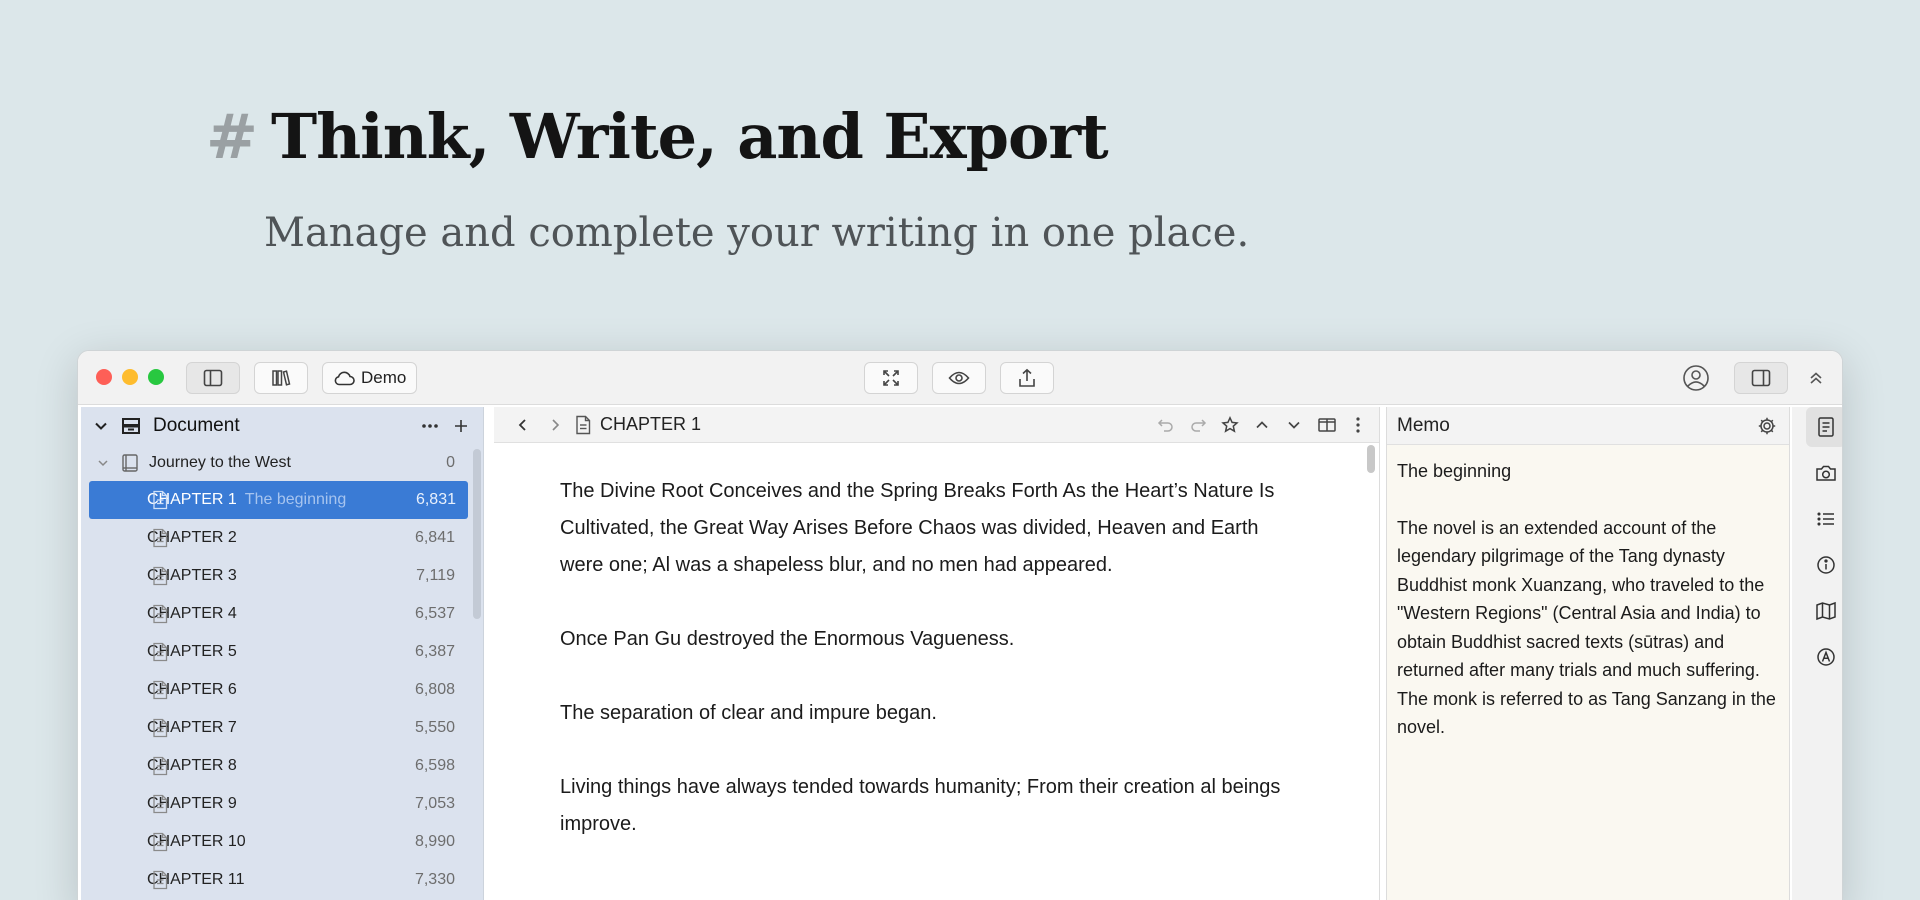 Image resolution: width=1920 pixels, height=900 pixels. I want to click on share-icon, so click(1027, 377).